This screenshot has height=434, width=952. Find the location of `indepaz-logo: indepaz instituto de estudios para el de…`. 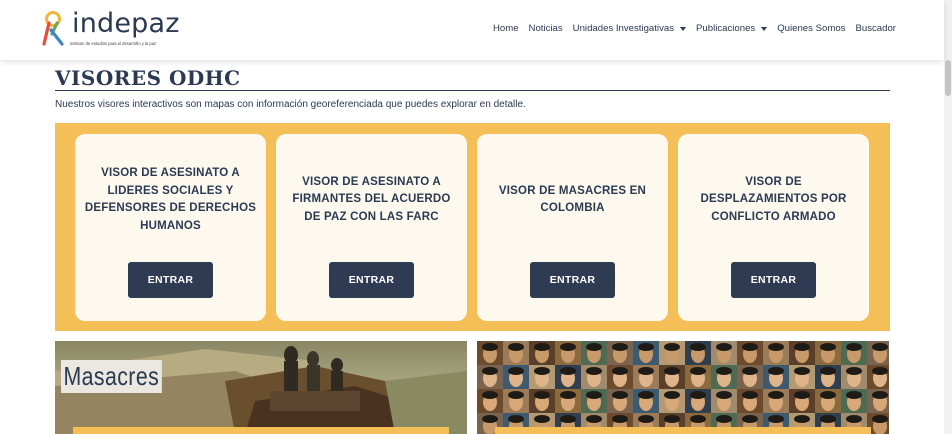

indepaz-logo: indepaz instituto de estudios para el de… is located at coordinates (115, 29).